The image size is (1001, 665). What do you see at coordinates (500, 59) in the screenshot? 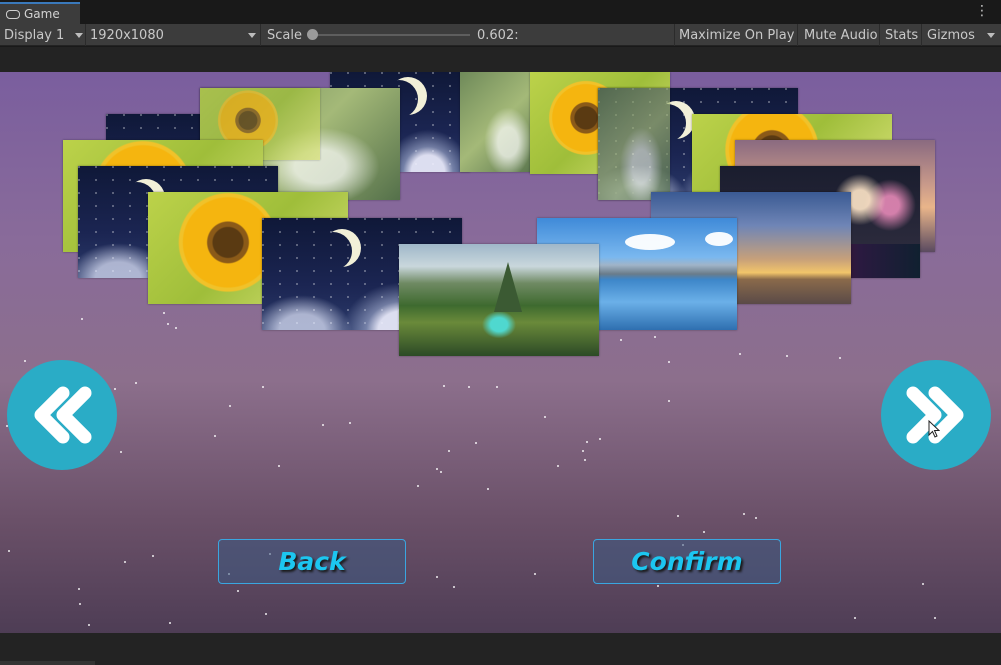
I see `game-view-letterbox-top` at bounding box center [500, 59].